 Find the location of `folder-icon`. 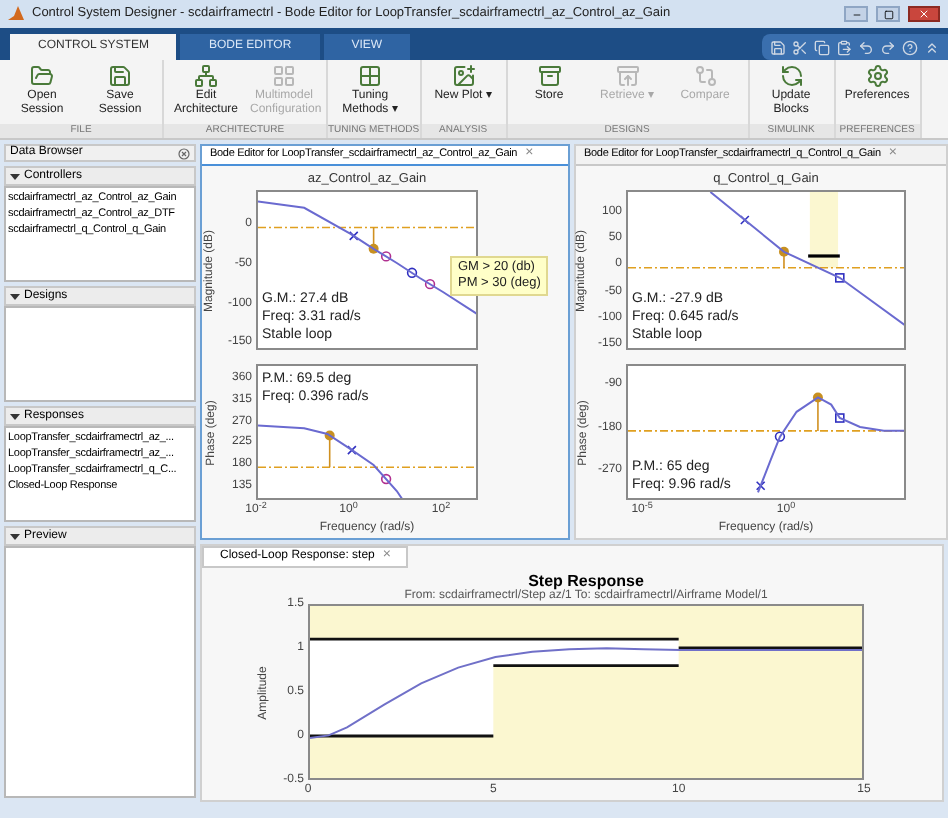

folder-icon is located at coordinates (42, 76).